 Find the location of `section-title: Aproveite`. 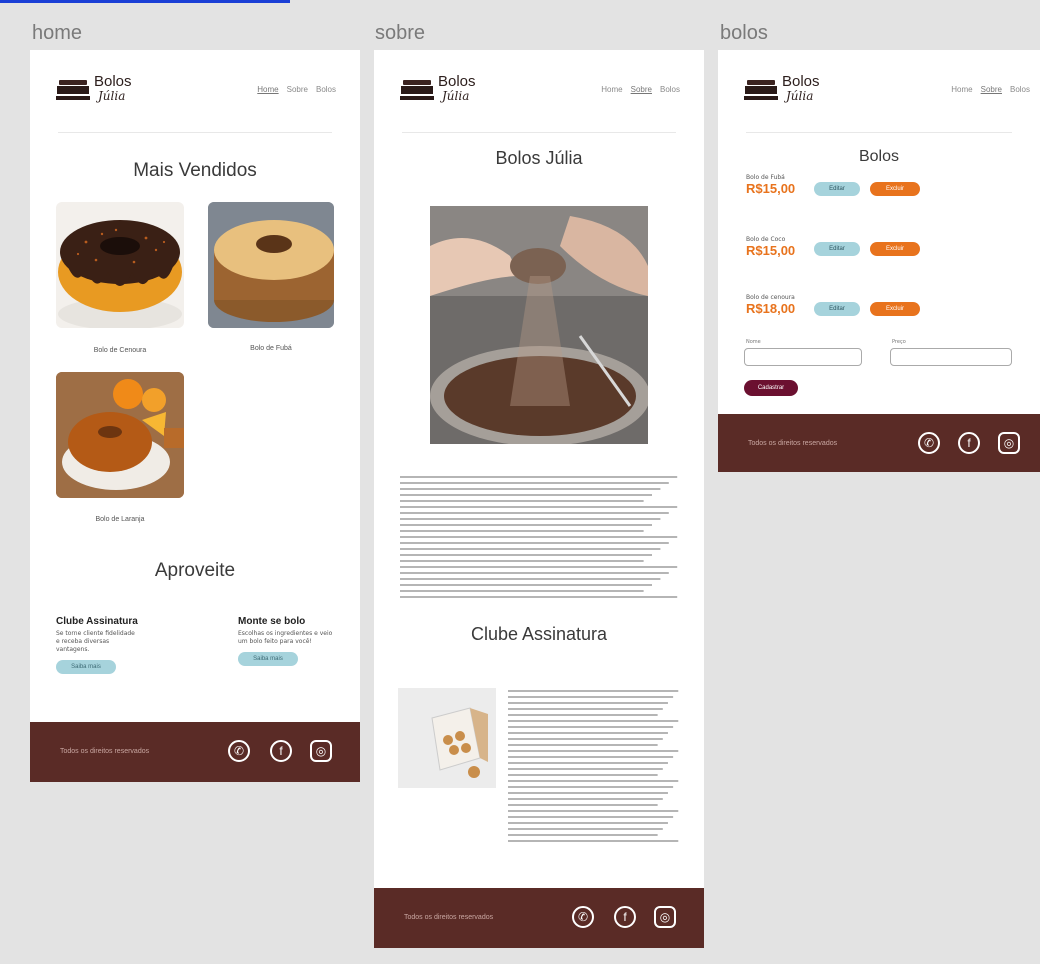

section-title: Aproveite is located at coordinates (195, 570).